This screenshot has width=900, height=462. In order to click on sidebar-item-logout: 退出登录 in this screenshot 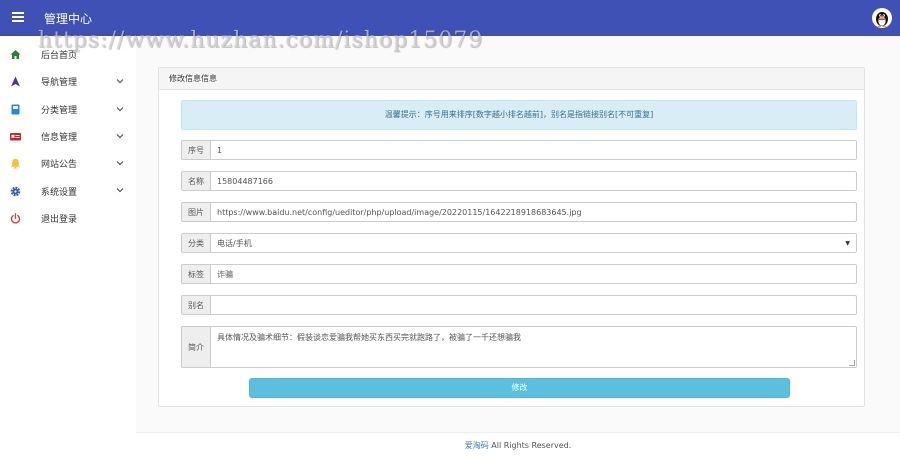, I will do `click(68, 218)`.